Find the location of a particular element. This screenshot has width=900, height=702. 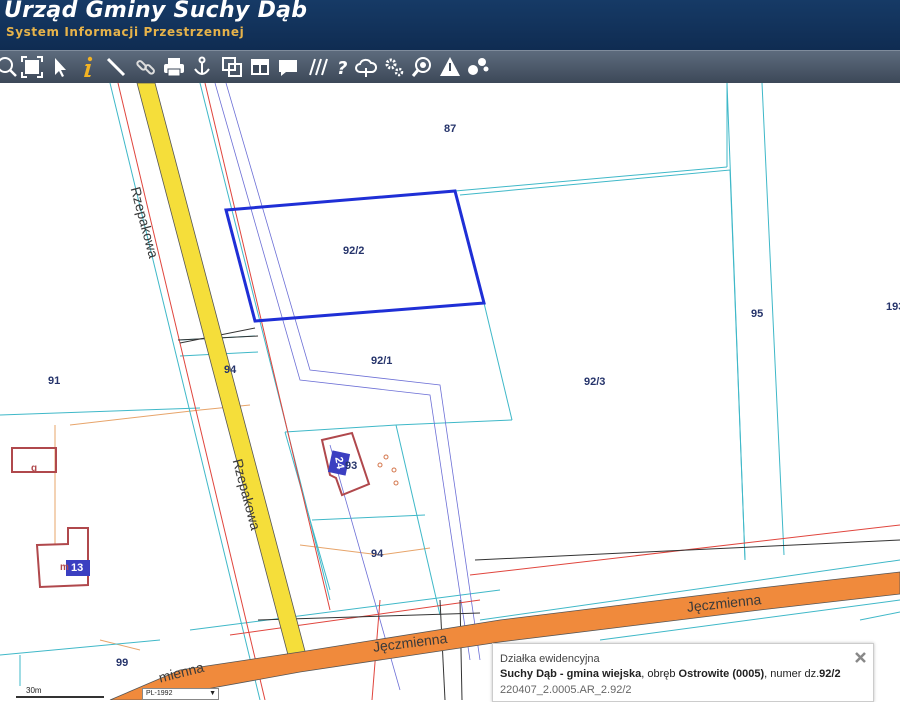

parcel-label-93: 93 is located at coordinates (351, 466).